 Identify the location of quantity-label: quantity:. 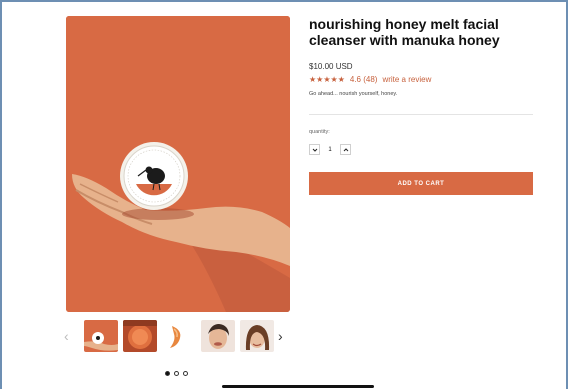
(319, 132).